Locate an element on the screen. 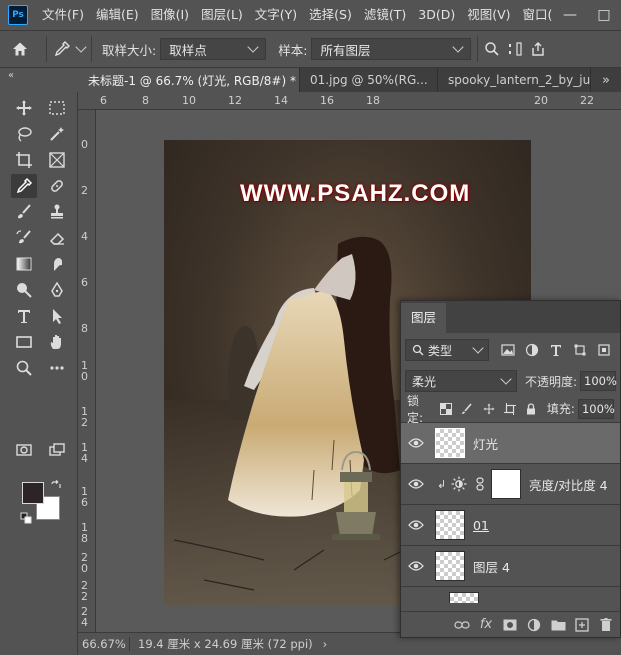 The height and width of the screenshot is (655, 621). link-layers-icon is located at coordinates (462, 625).